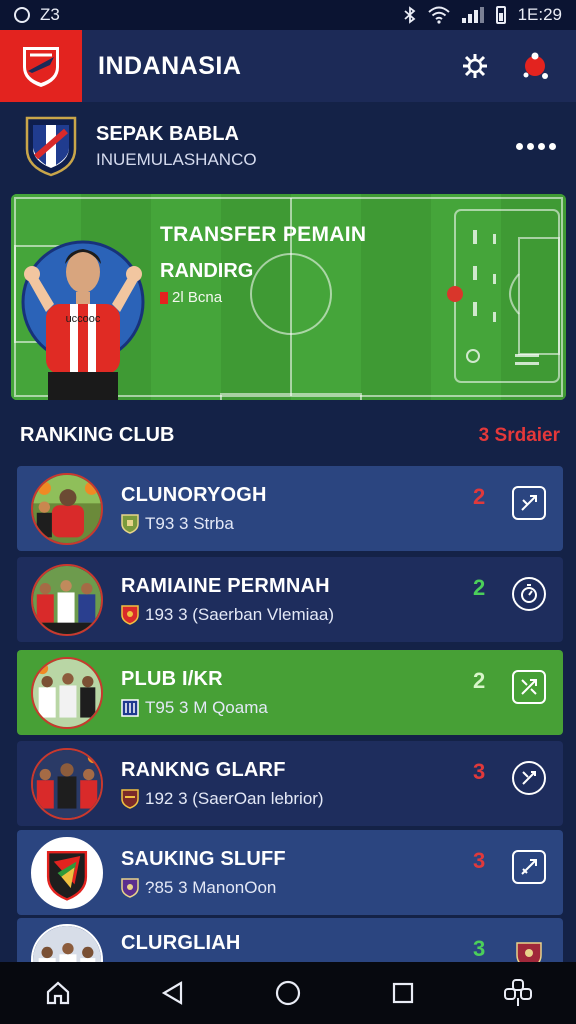  What do you see at coordinates (197, 297) in the screenshot?
I see `banner-meta-text: 2l Bcna` at bounding box center [197, 297].